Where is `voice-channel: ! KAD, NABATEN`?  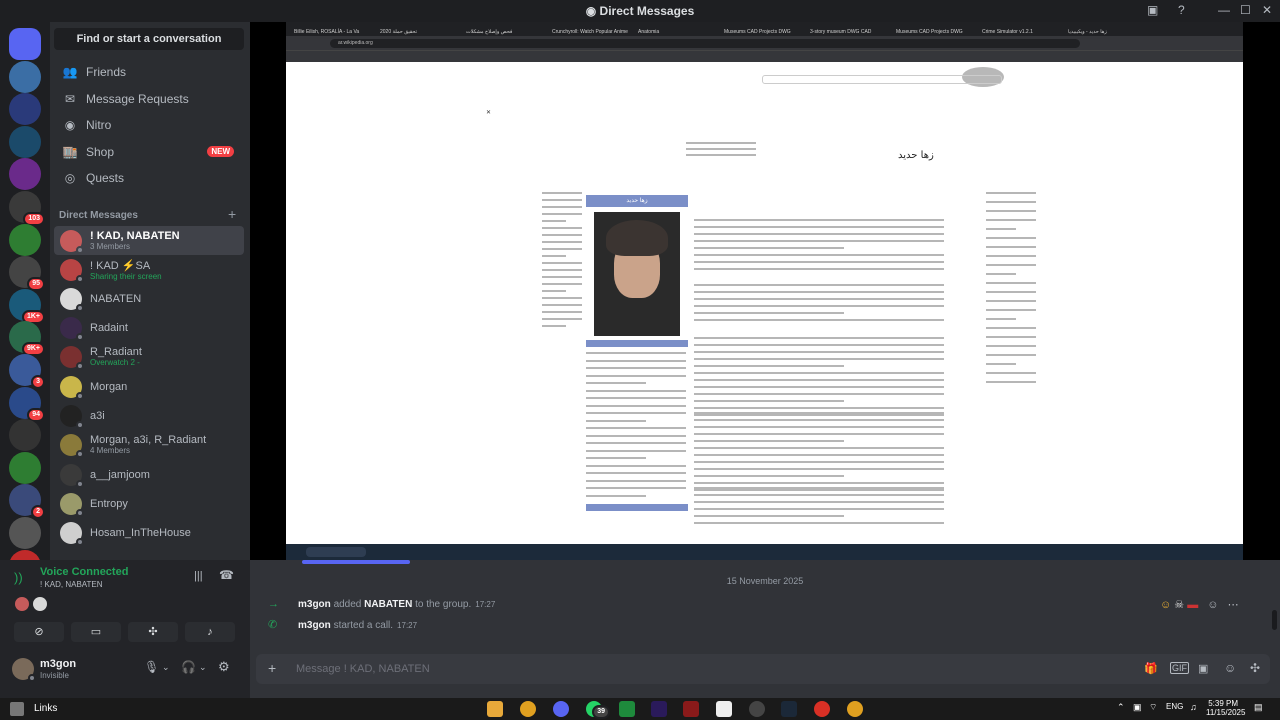
voice-channel: ! KAD, NABATEN is located at coordinates (71, 584).